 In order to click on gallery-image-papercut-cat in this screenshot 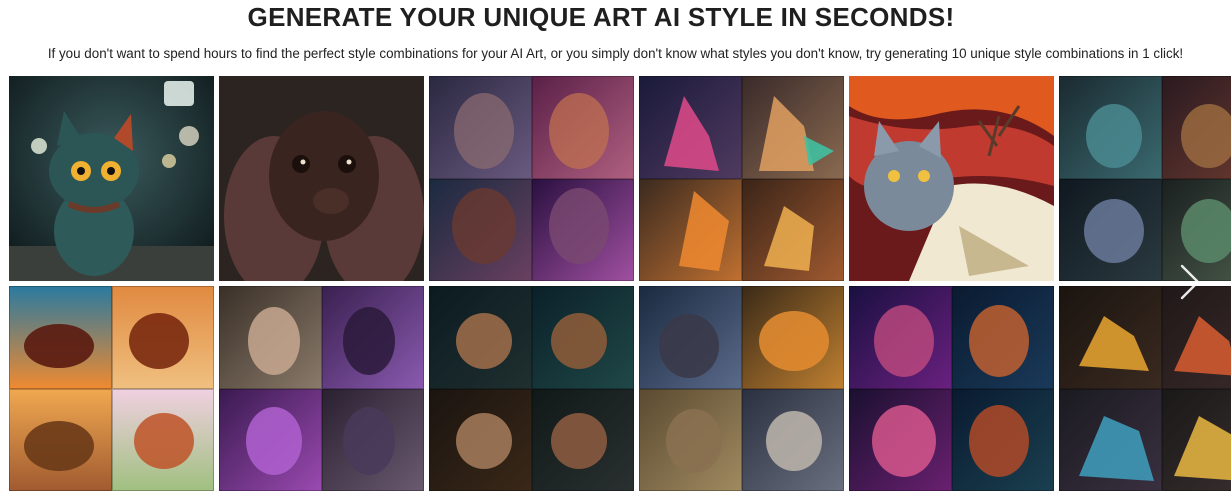, I will do `click(951, 178)`.